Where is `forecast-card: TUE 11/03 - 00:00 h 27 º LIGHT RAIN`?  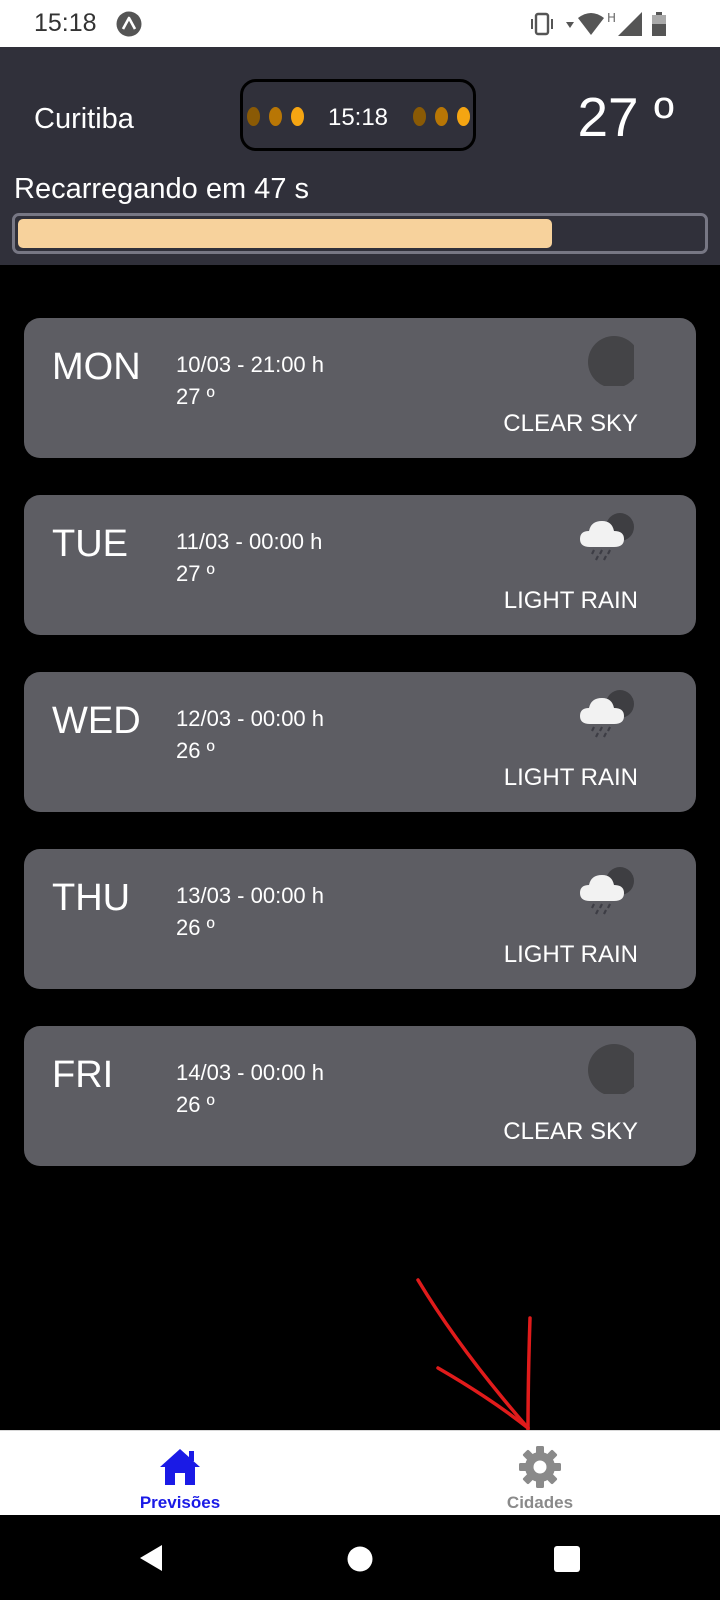 forecast-card: TUE 11/03 - 00:00 h 27 º LIGHT RAIN is located at coordinates (360, 565).